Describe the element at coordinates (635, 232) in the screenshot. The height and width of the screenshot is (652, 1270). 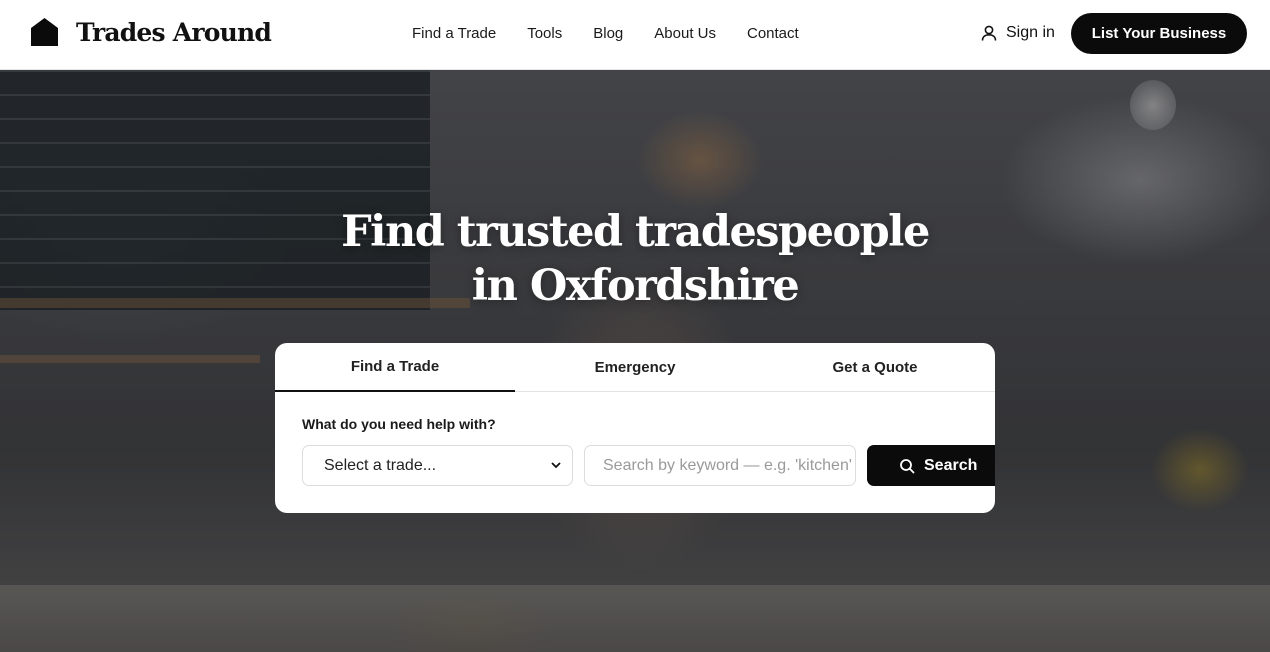
I see `hero-title-line-1: Find trusted tradespeople` at that location.